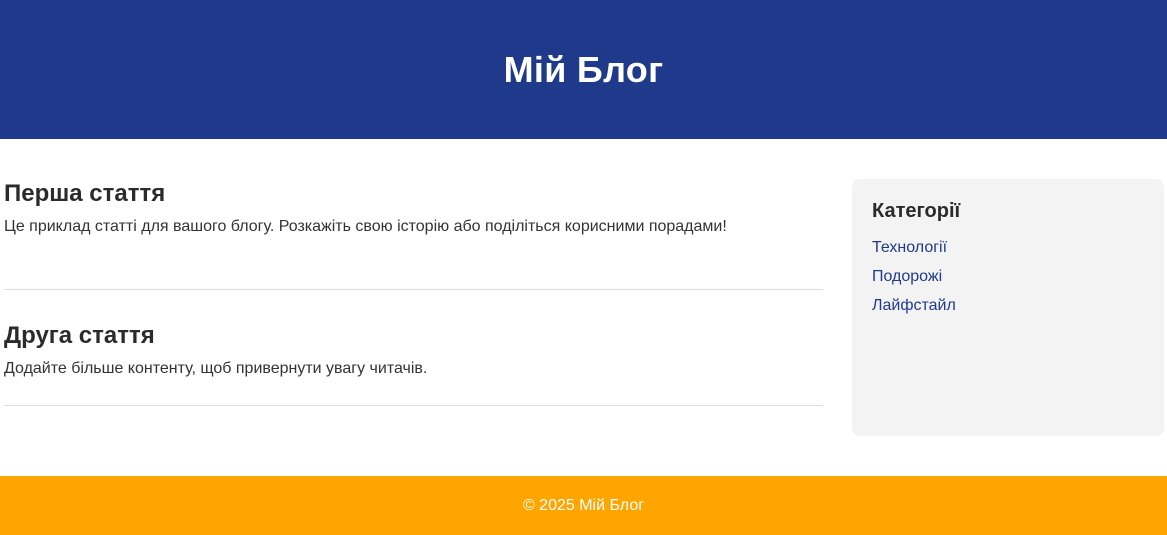  What do you see at coordinates (914, 305) in the screenshot?
I see `category-link-lifestyle: Лайфстайл` at bounding box center [914, 305].